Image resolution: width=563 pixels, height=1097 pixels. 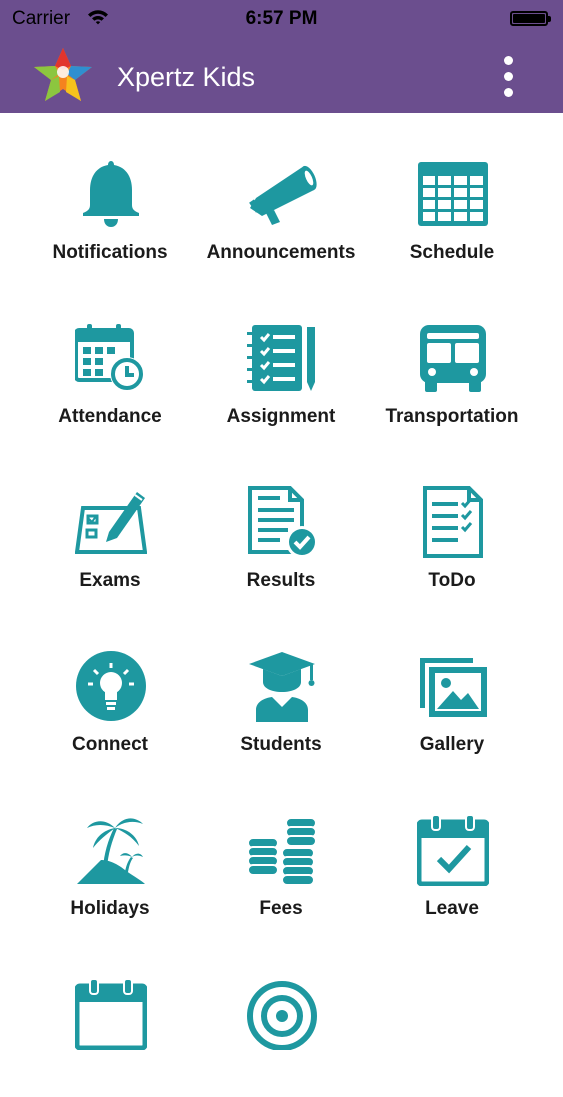 What do you see at coordinates (110, 416) in the screenshot?
I see `menu-item-label: Attendance` at bounding box center [110, 416].